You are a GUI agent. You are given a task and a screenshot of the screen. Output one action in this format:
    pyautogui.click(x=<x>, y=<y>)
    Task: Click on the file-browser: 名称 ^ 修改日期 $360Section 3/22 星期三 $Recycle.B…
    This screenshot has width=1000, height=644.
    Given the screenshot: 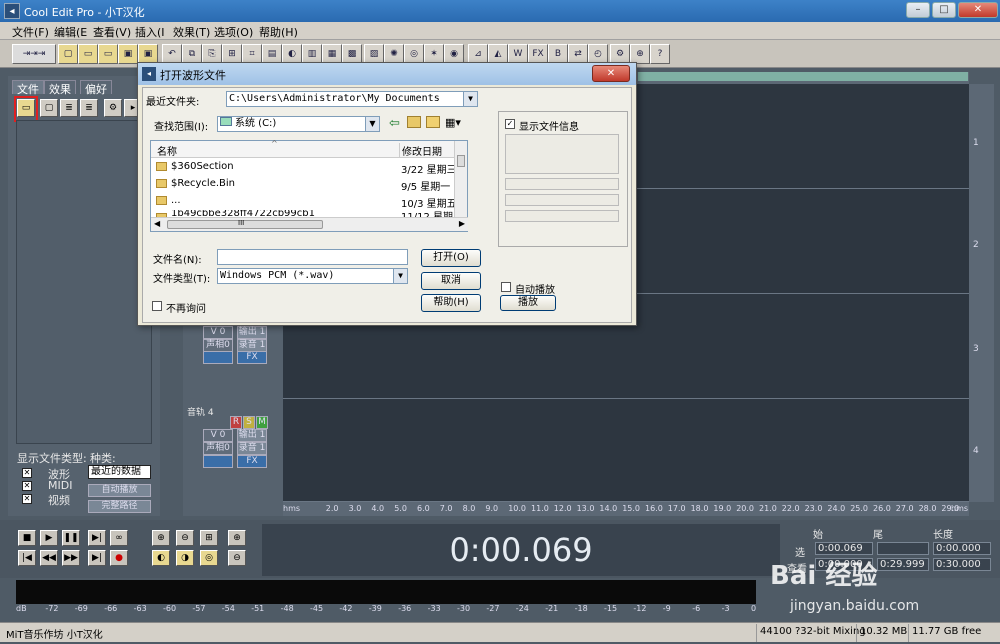 What is the action you would take?
    pyautogui.click(x=309, y=185)
    